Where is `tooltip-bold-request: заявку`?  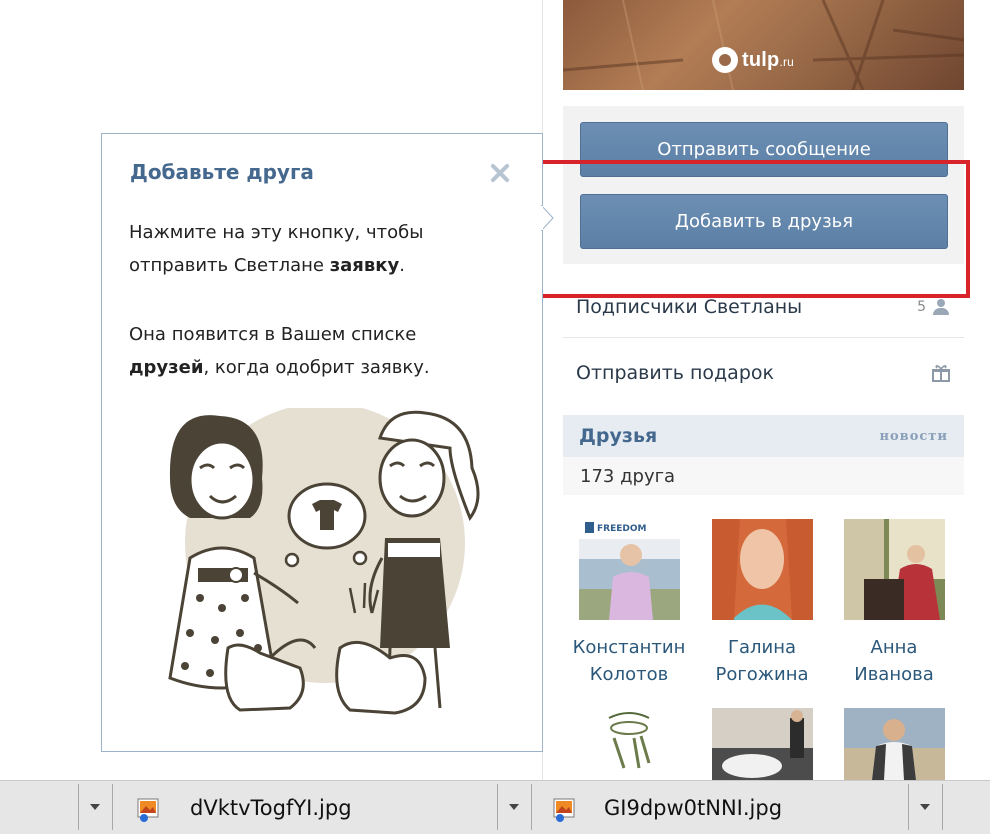
tooltip-bold-request: заявку is located at coordinates (364, 265).